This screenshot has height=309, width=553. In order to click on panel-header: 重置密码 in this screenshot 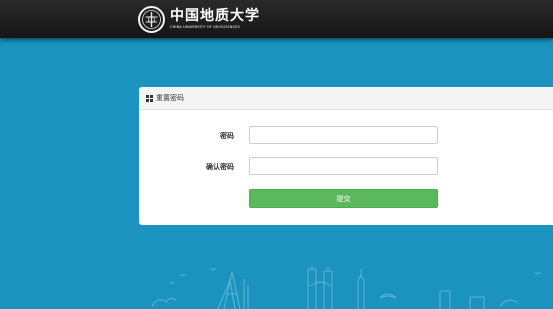, I will do `click(346, 98)`.